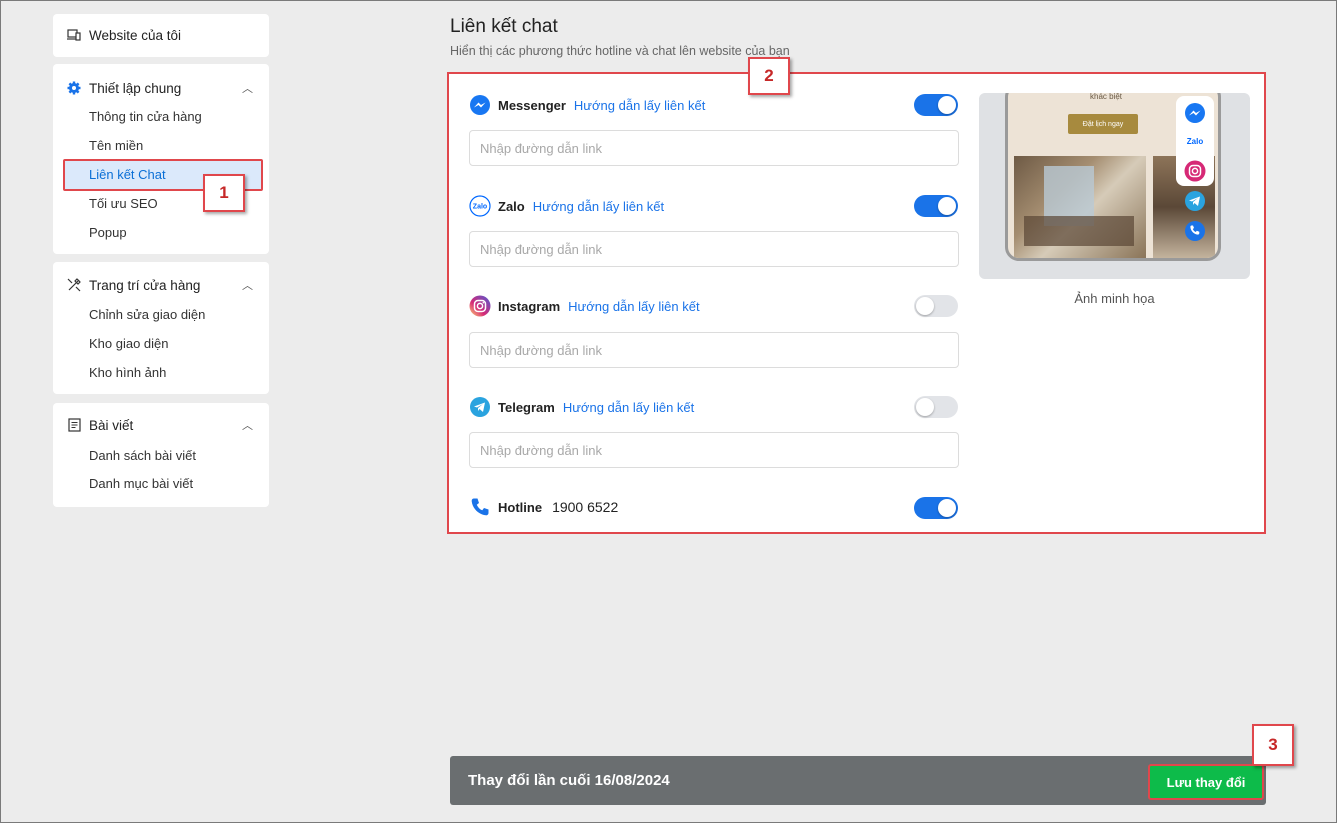  Describe the element at coordinates (585, 507) in the screenshot. I see `hotline-number: 1900 6522` at that location.